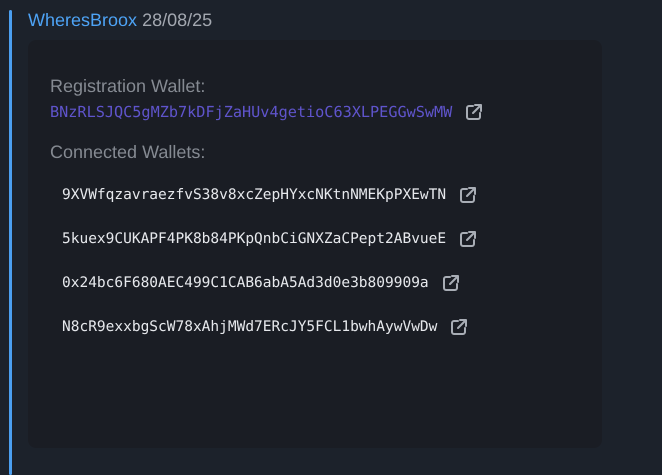 The width and height of the screenshot is (662, 475). Describe the element at coordinates (128, 152) in the screenshot. I see `connected-label: Connected Wallets:` at that location.